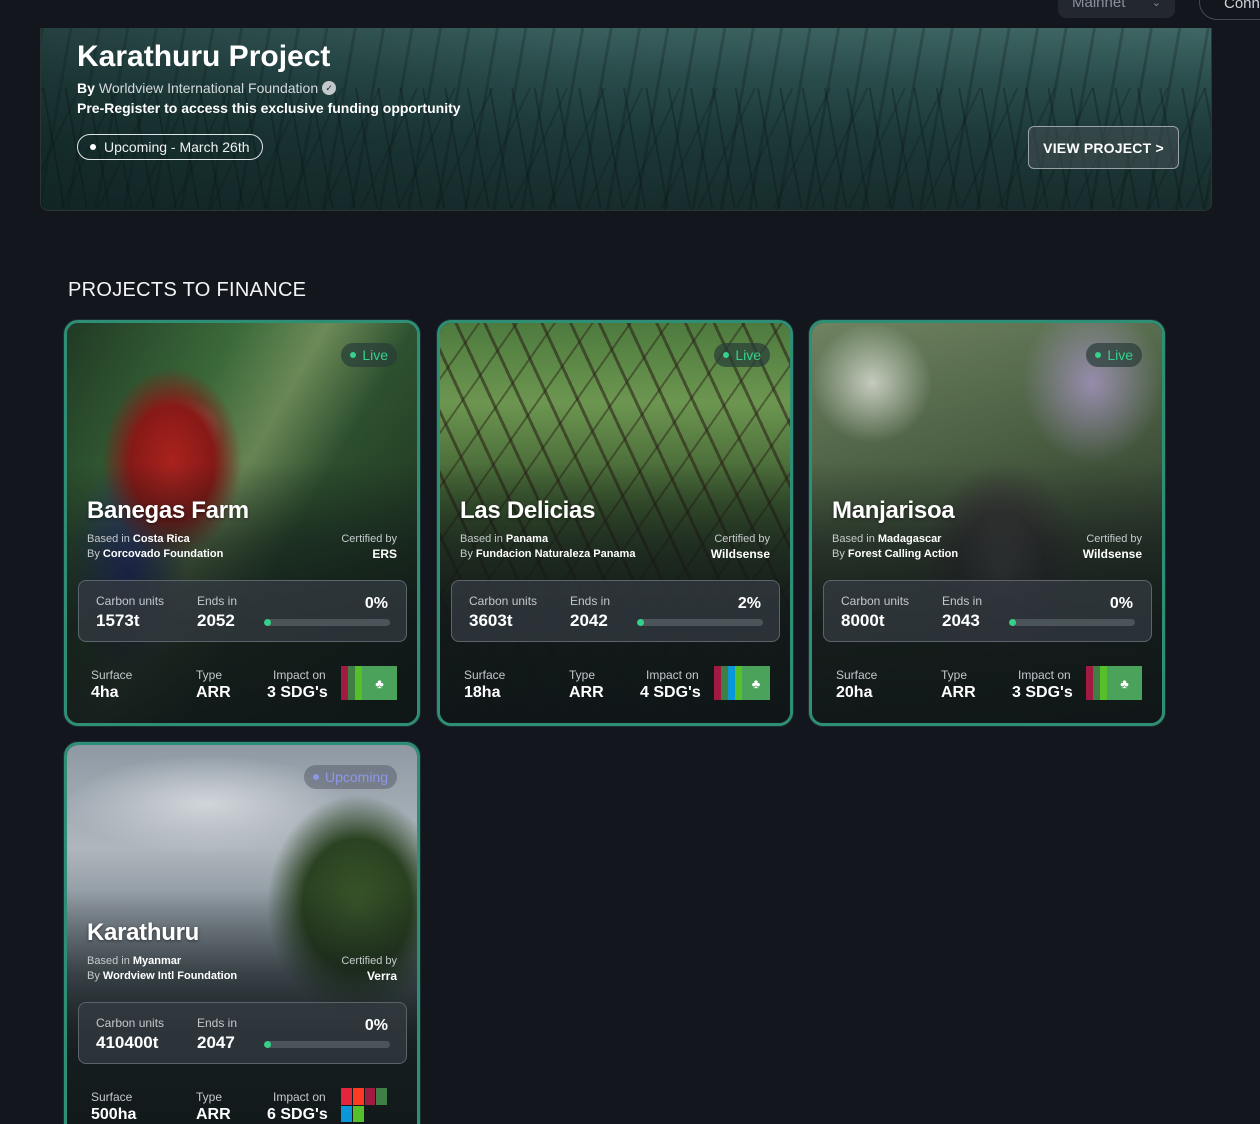 The image size is (1260, 1124). Describe the element at coordinates (105, 692) in the screenshot. I see `surface-value: 4ha` at that location.